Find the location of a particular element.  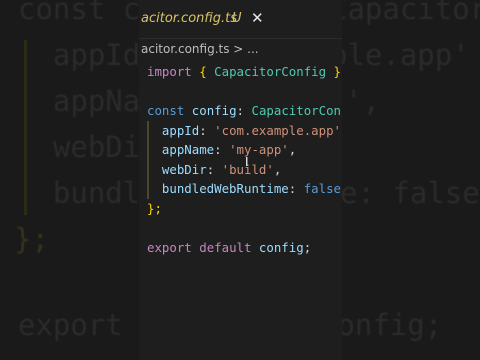

untracked-badge: U is located at coordinates (237, 18).